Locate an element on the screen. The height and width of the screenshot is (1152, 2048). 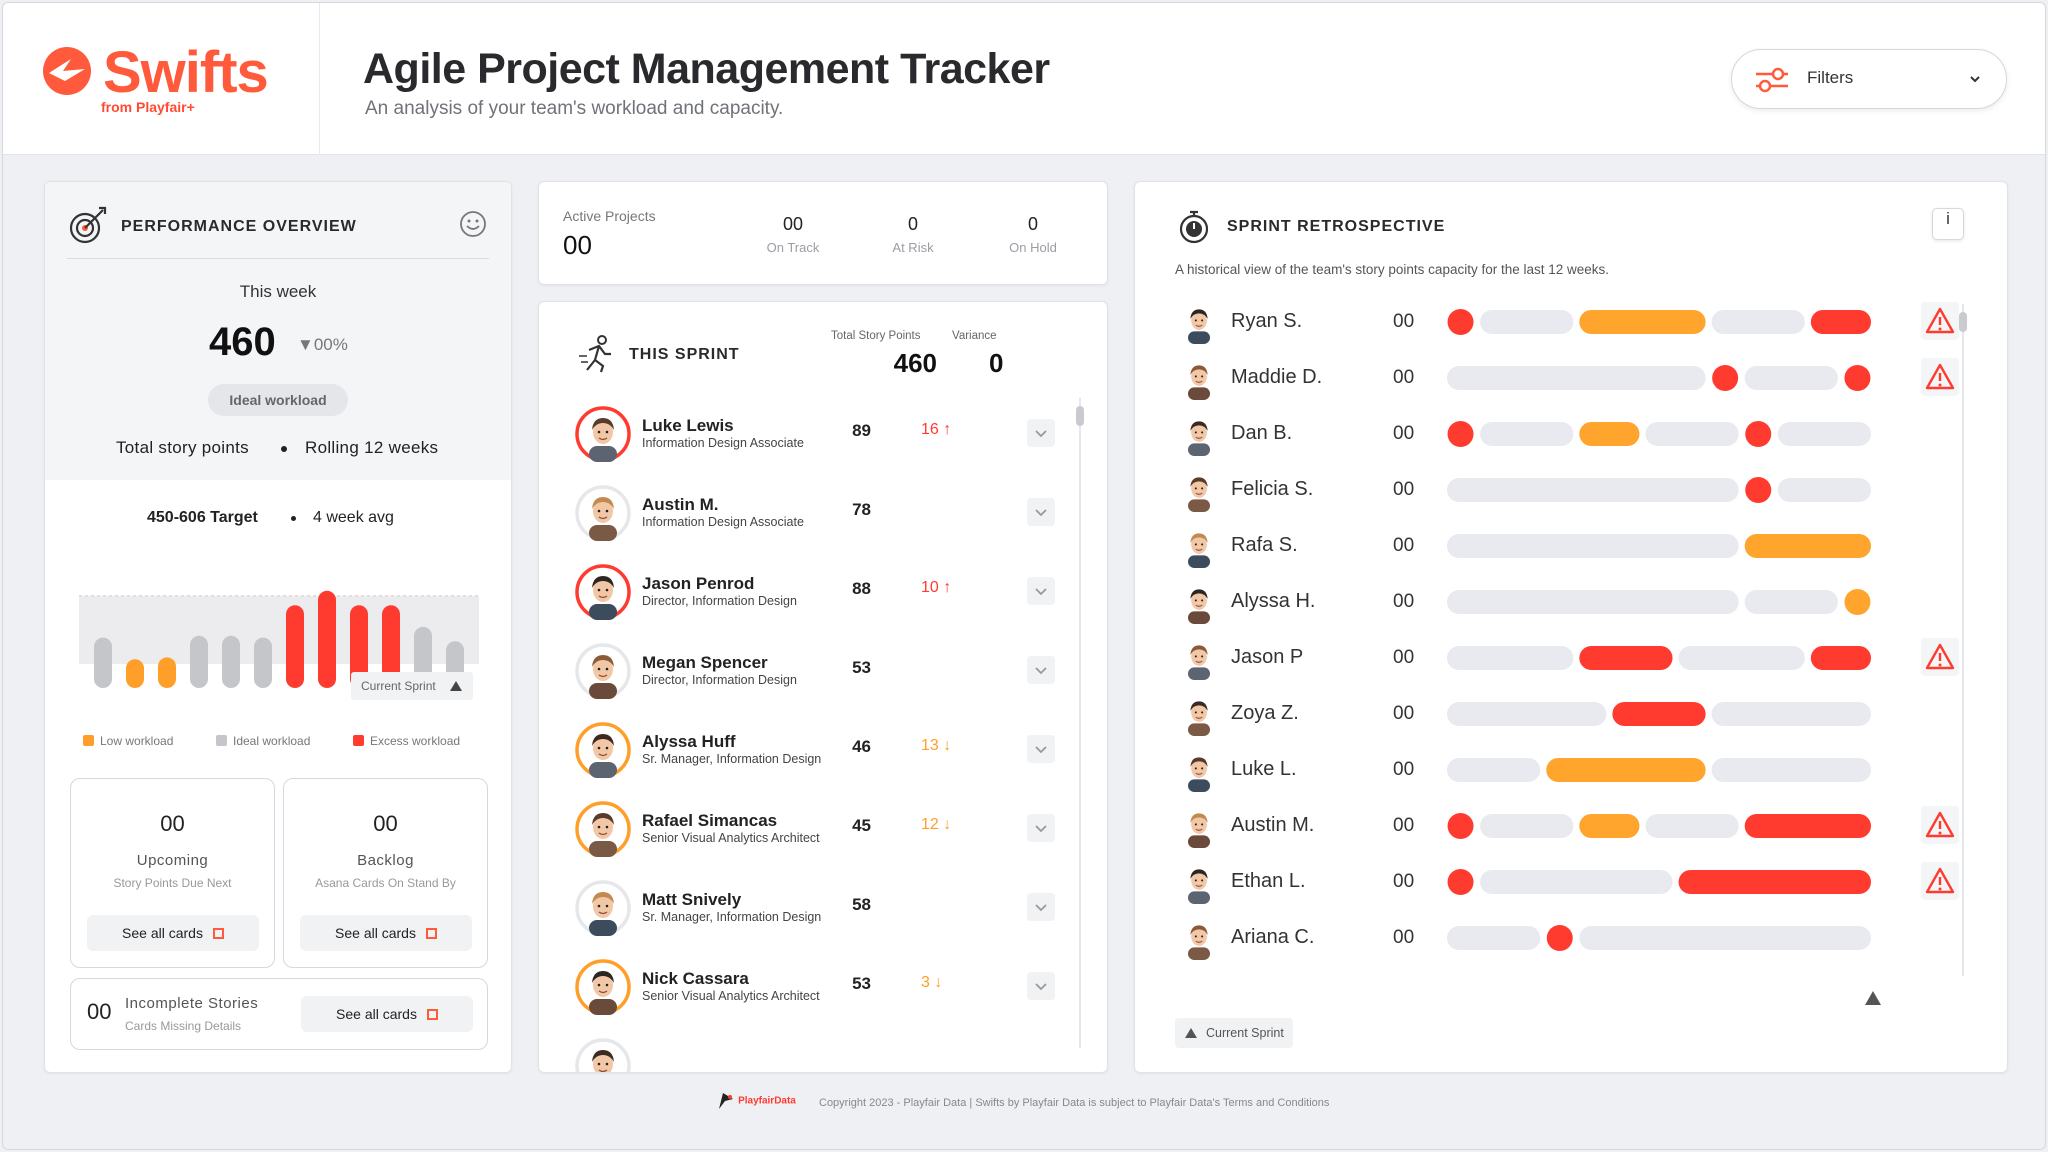
member-name: Zoya Z. is located at coordinates (1265, 713).